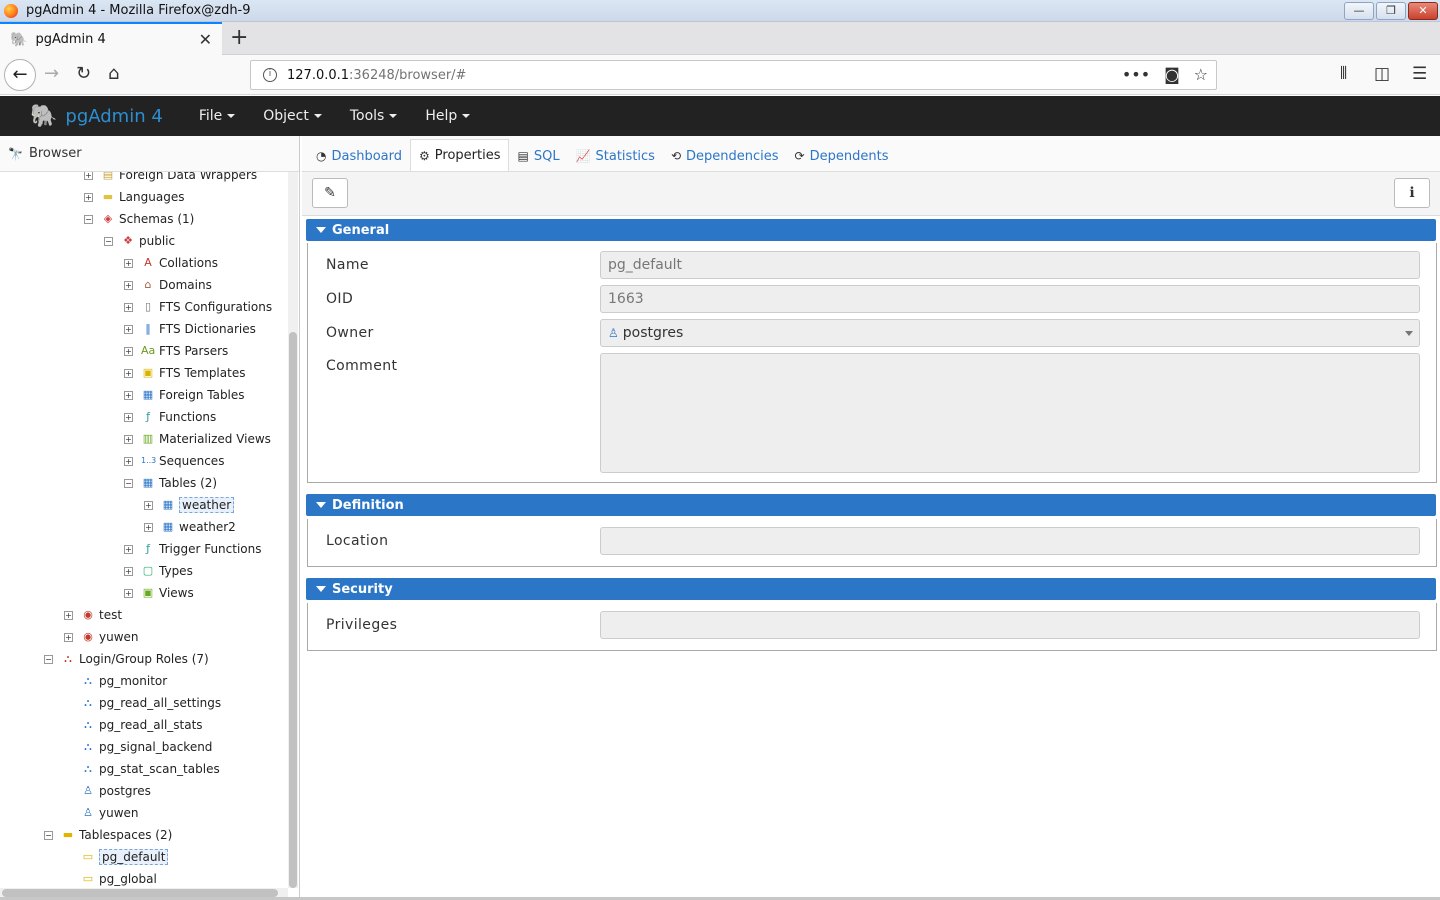  What do you see at coordinates (170, 483) in the screenshot?
I see `tree-node: − ▦ Tables (2)` at bounding box center [170, 483].